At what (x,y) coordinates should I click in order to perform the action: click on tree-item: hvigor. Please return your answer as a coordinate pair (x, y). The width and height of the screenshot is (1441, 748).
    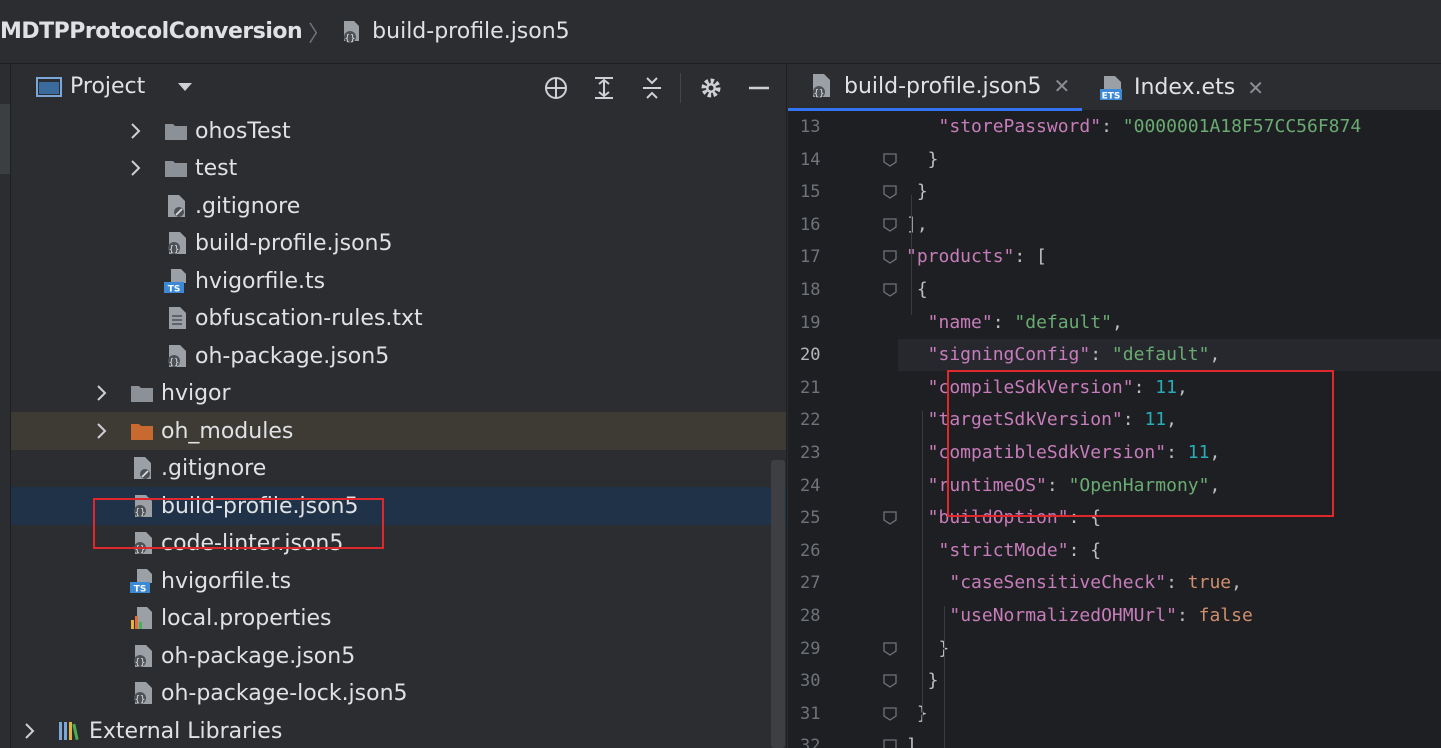
    Looking at the image, I should click on (398, 393).